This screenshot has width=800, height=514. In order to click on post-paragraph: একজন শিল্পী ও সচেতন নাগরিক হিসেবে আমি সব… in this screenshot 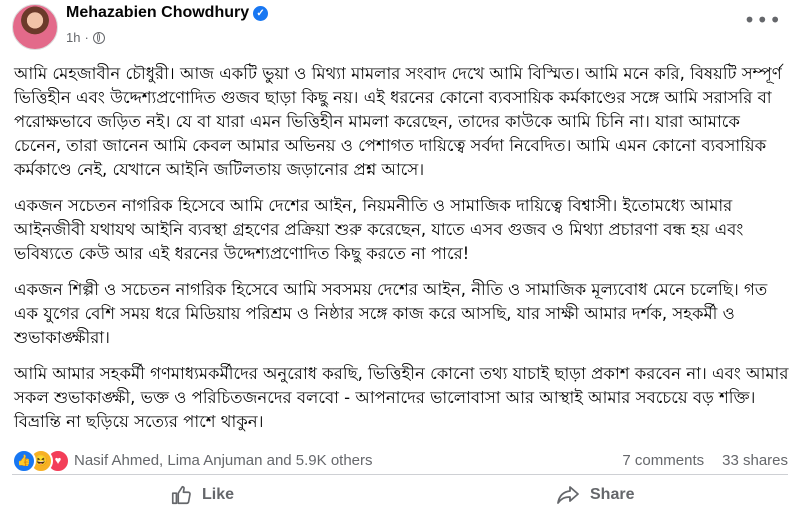, I will do `click(391, 313)`.